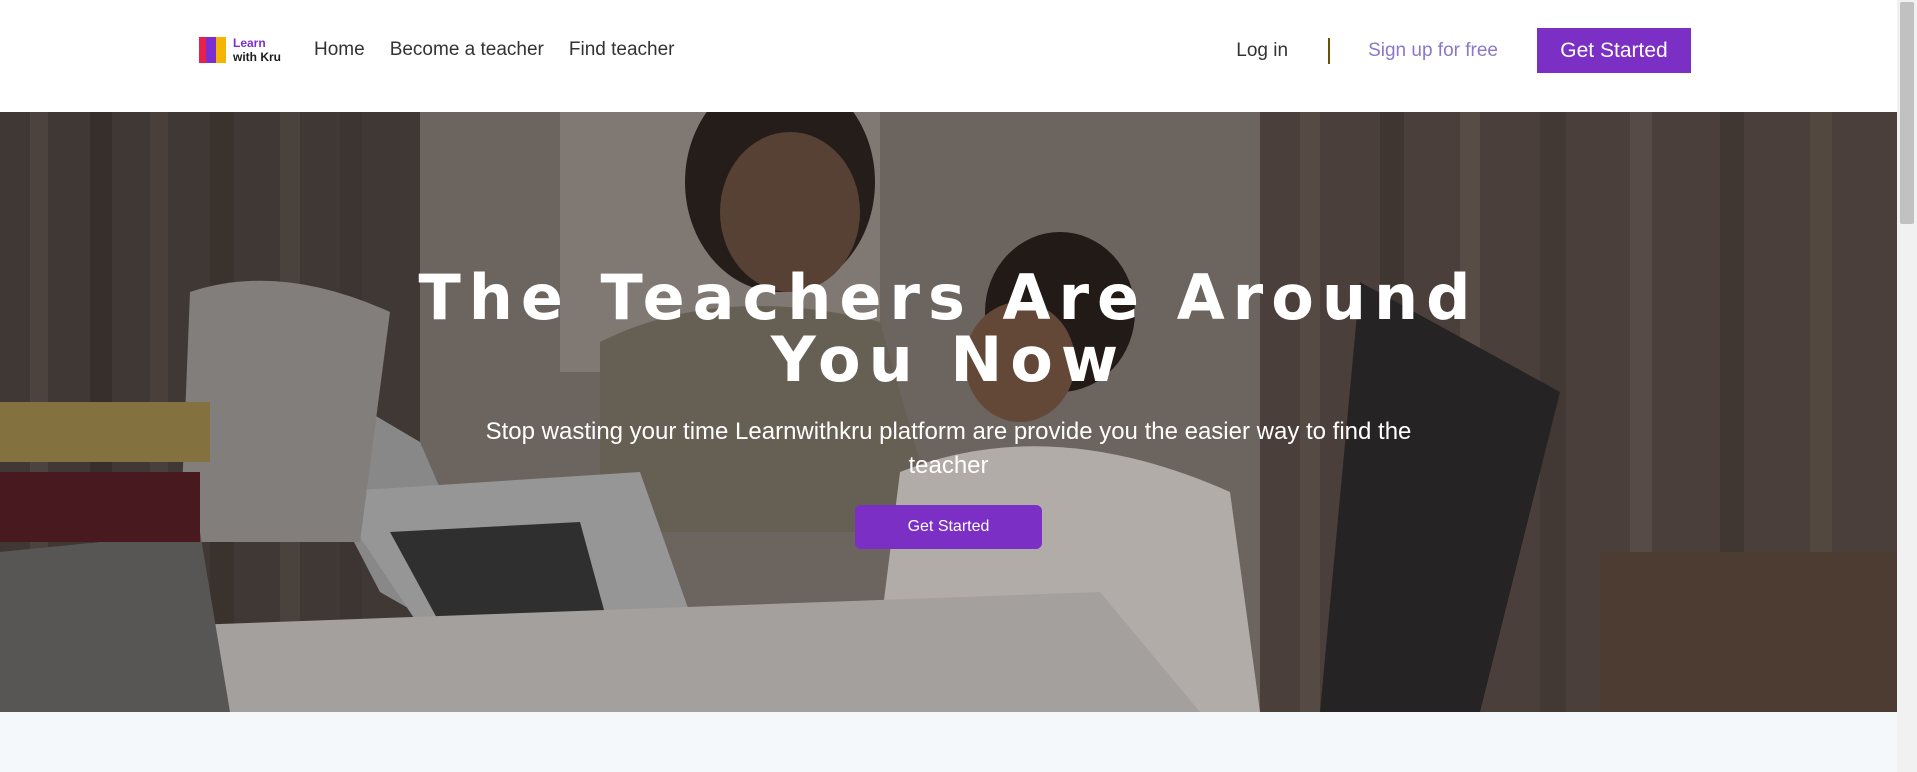 This screenshot has height=772, width=1917. What do you see at coordinates (1907, 386) in the screenshot?
I see `page-scrollbar` at bounding box center [1907, 386].